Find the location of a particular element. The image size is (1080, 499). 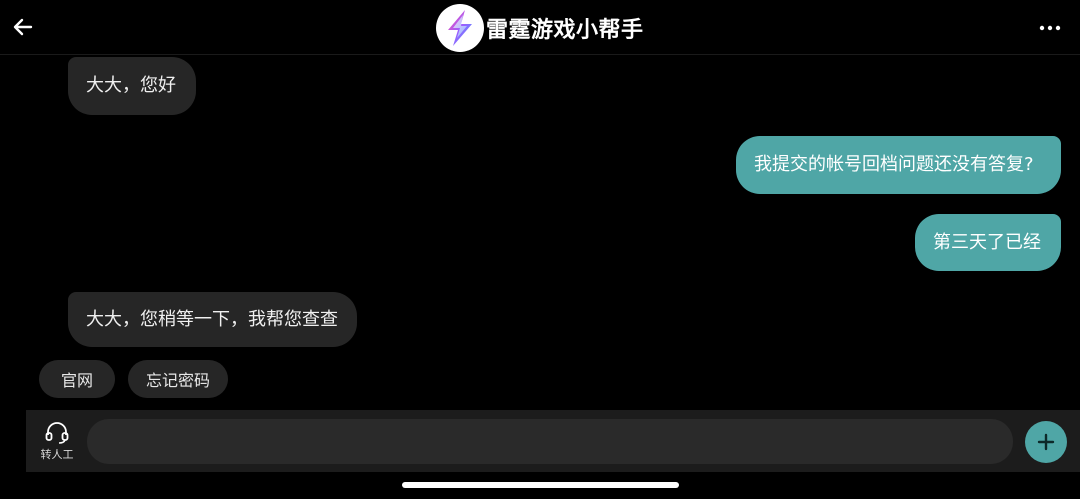

headset-icon is located at coordinates (57, 433).